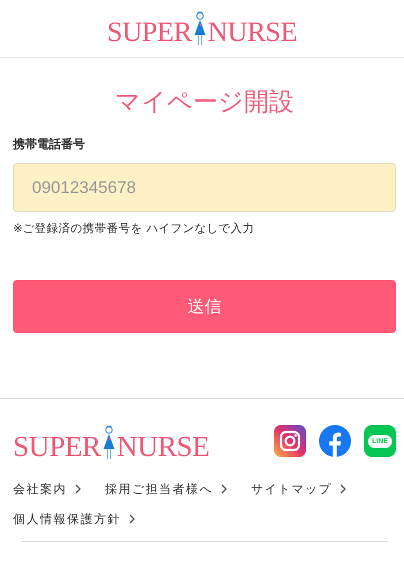  What do you see at coordinates (204, 102) in the screenshot?
I see `page-title: マイページ開設` at bounding box center [204, 102].